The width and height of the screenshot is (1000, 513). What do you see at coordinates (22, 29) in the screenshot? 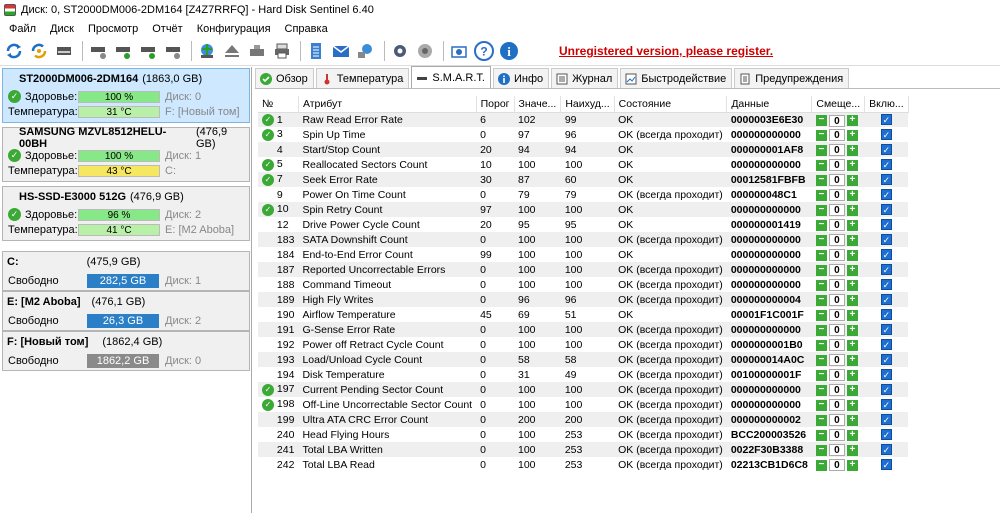
I see `menu-file: Файл` at bounding box center [22, 29].